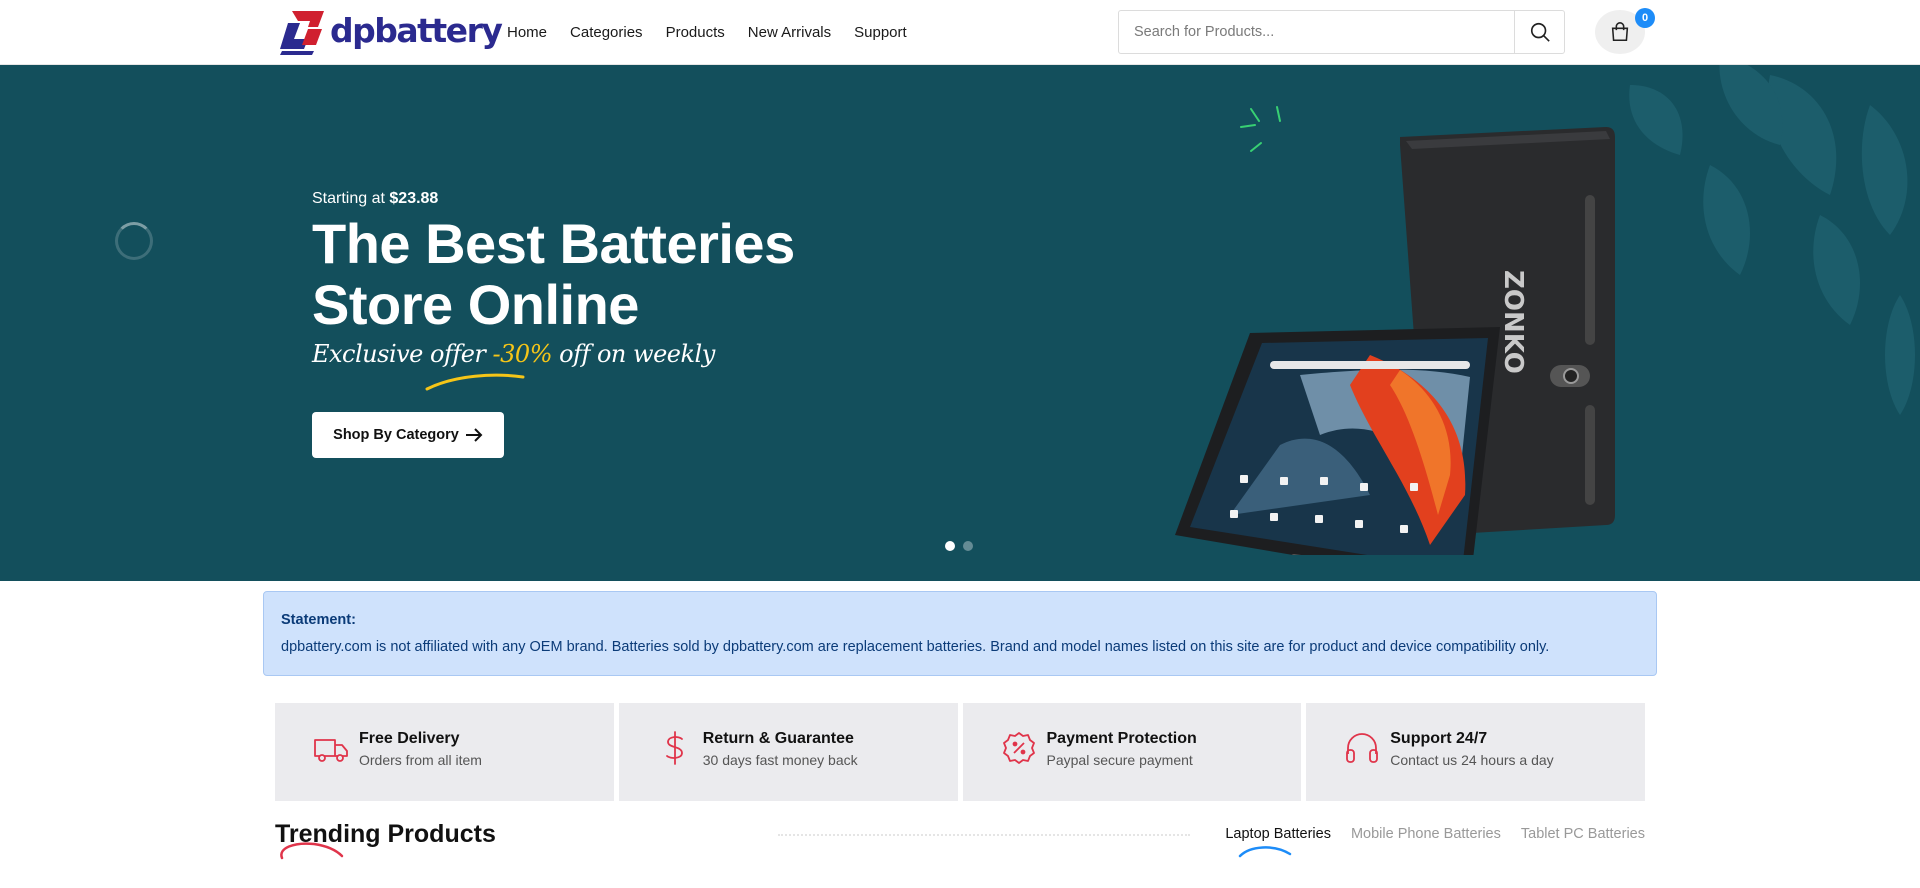 The image size is (1920, 888). What do you see at coordinates (399, 354) in the screenshot?
I see `offer-prefix: Exclusive offer` at bounding box center [399, 354].